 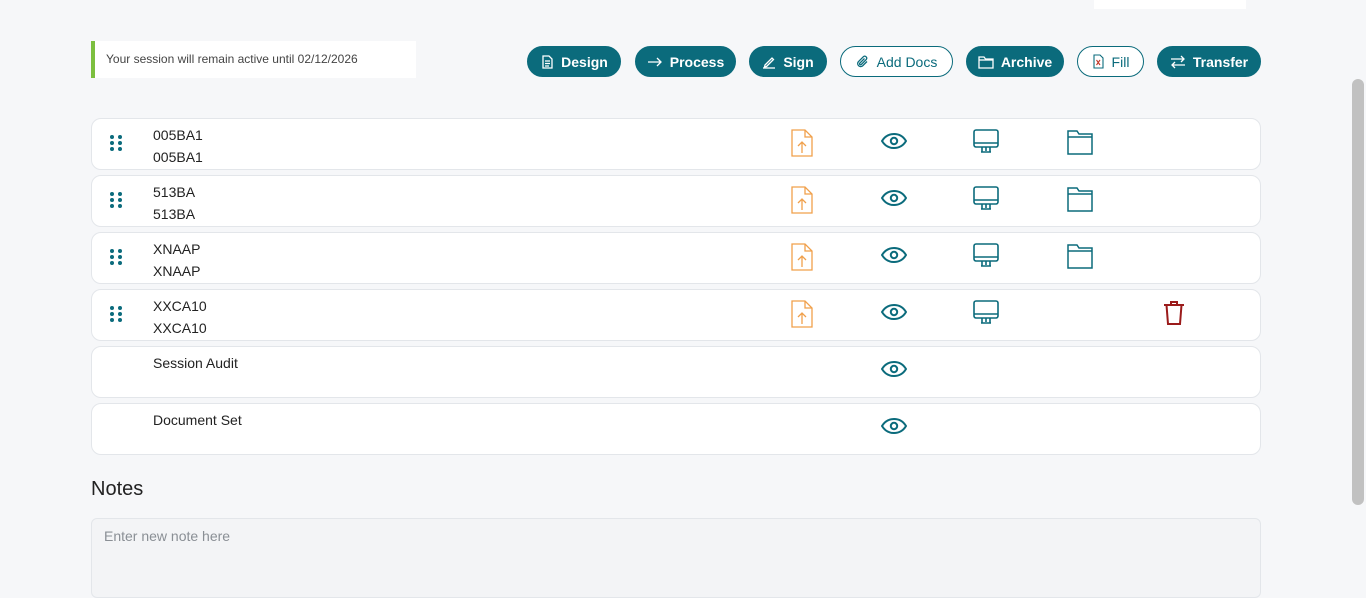 I want to click on delete-trash-icon, so click(x=1174, y=313).